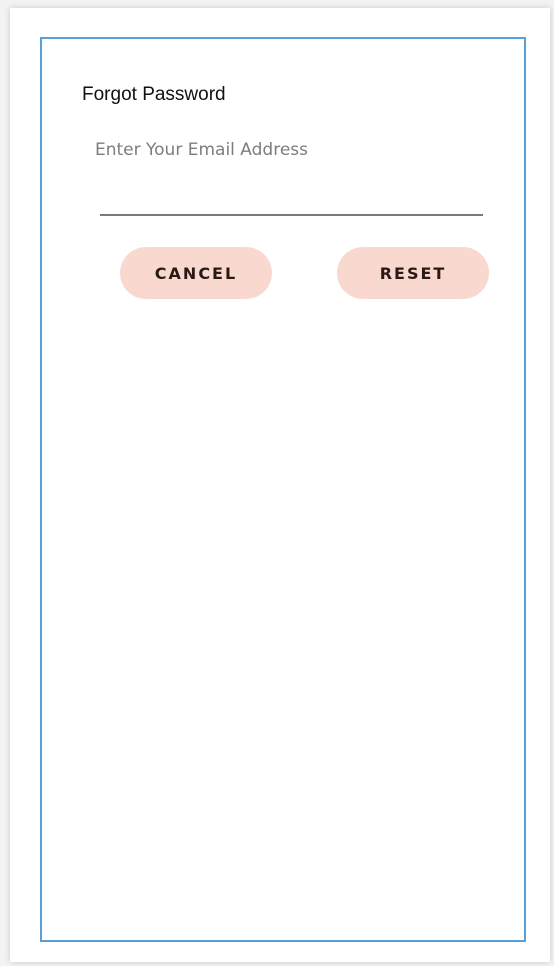 The width and height of the screenshot is (554, 966). I want to click on email-field, so click(289, 174).